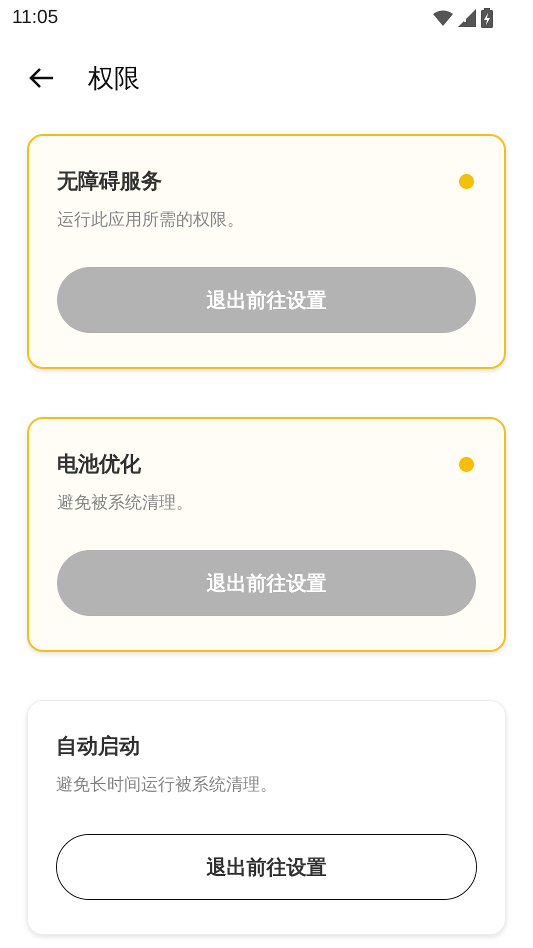 The width and height of the screenshot is (533, 948). What do you see at coordinates (125, 503) in the screenshot?
I see `card-description: 避免被系统清理。` at bounding box center [125, 503].